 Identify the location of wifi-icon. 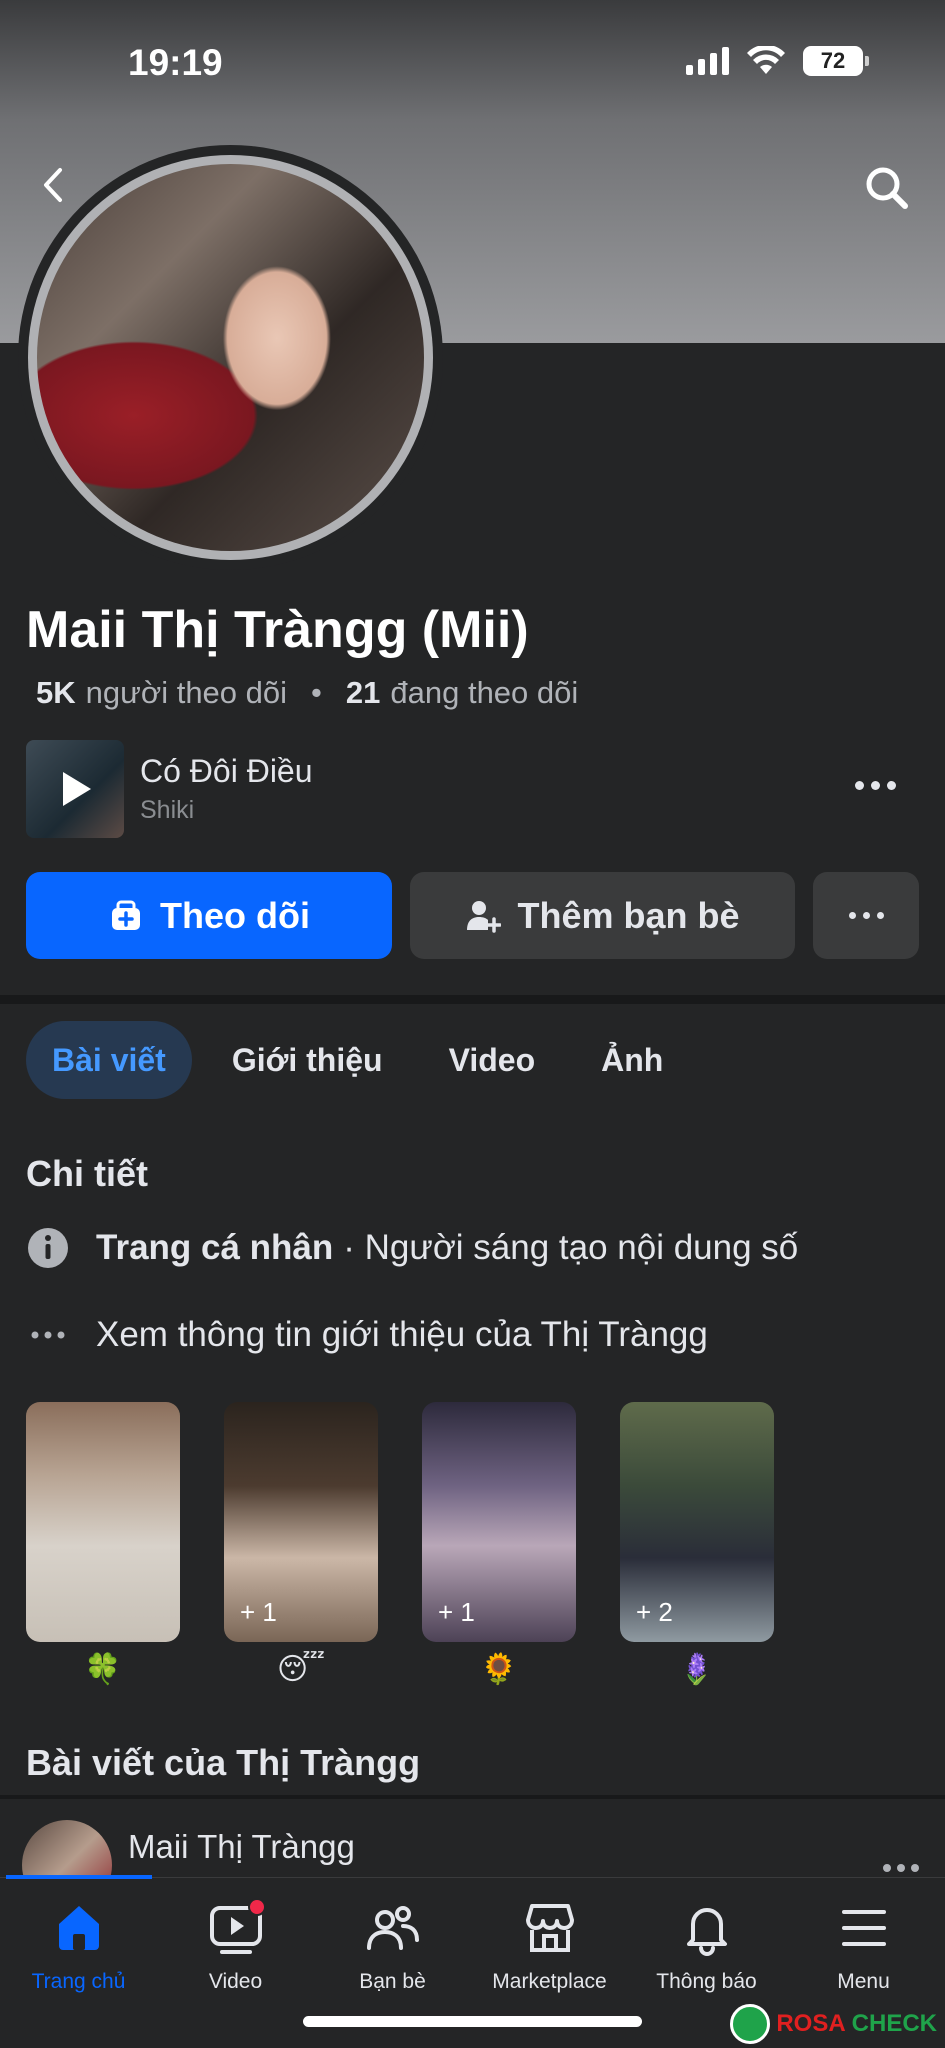
(766, 60).